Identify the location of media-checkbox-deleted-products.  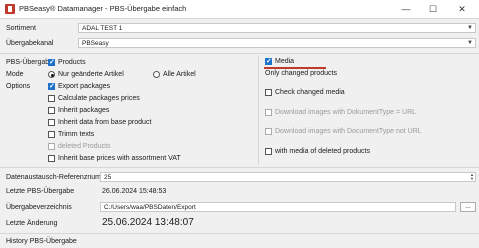
(268, 151).